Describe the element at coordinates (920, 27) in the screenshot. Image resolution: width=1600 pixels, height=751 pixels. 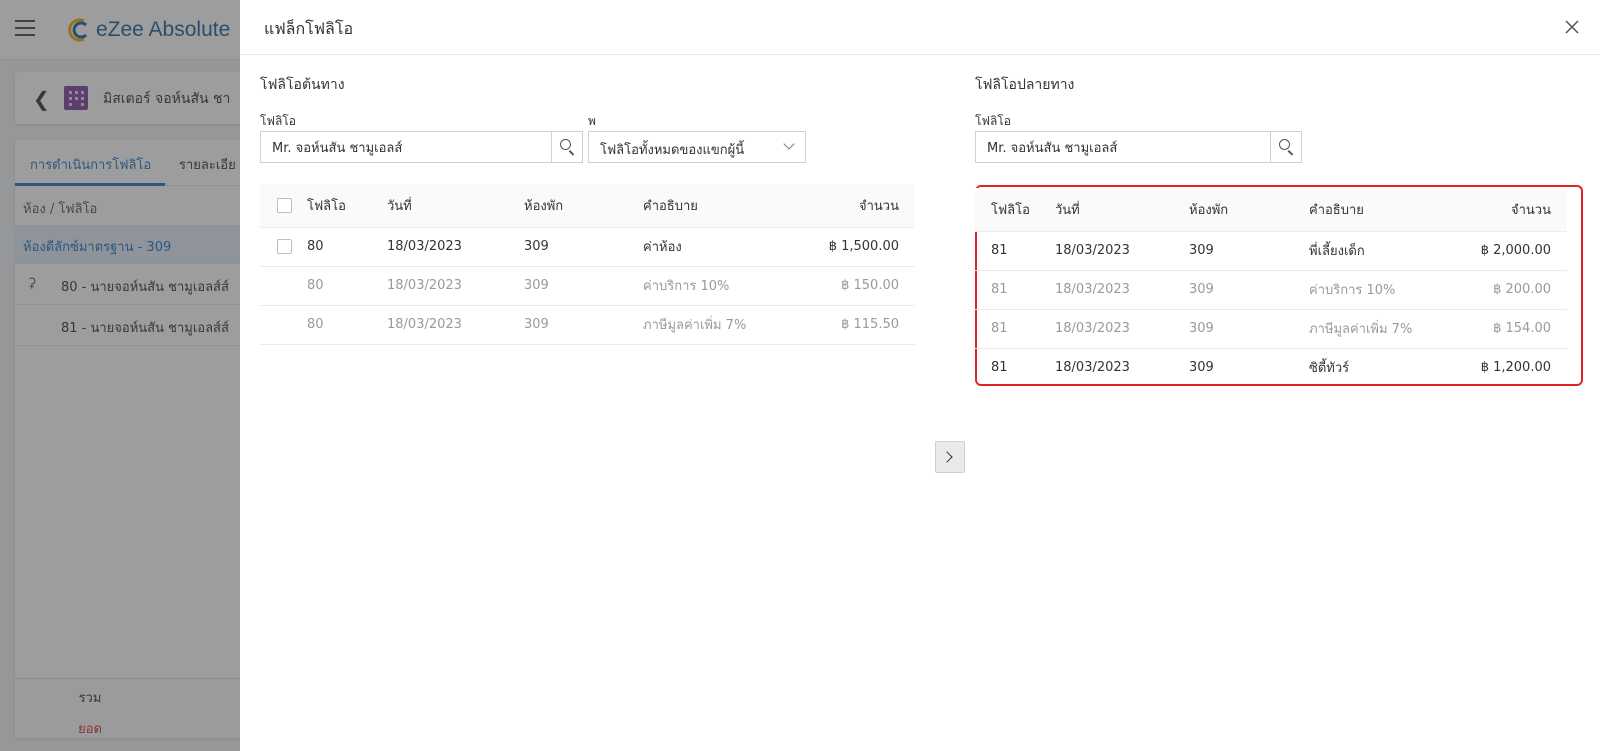
I see `drawer-header: แฟล็กโฟลิโอ` at that location.